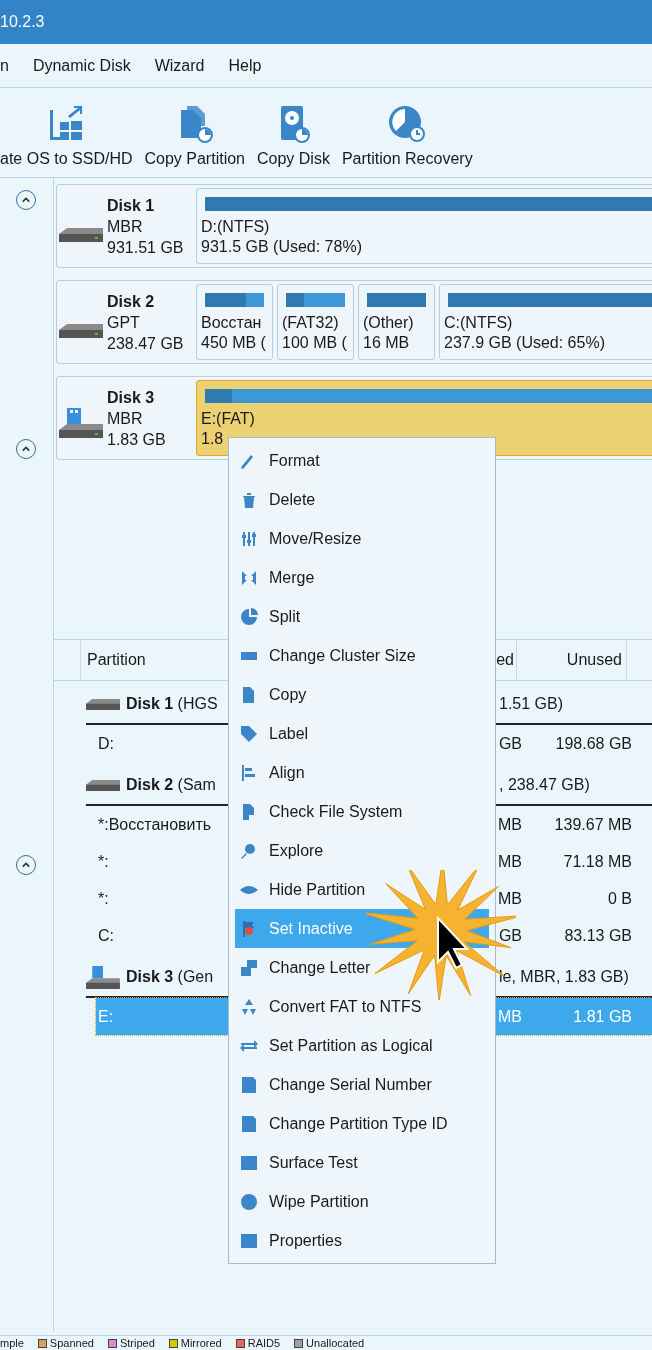  What do you see at coordinates (145, 343) in the screenshot?
I see `disk-size: 238.47 GB` at bounding box center [145, 343].